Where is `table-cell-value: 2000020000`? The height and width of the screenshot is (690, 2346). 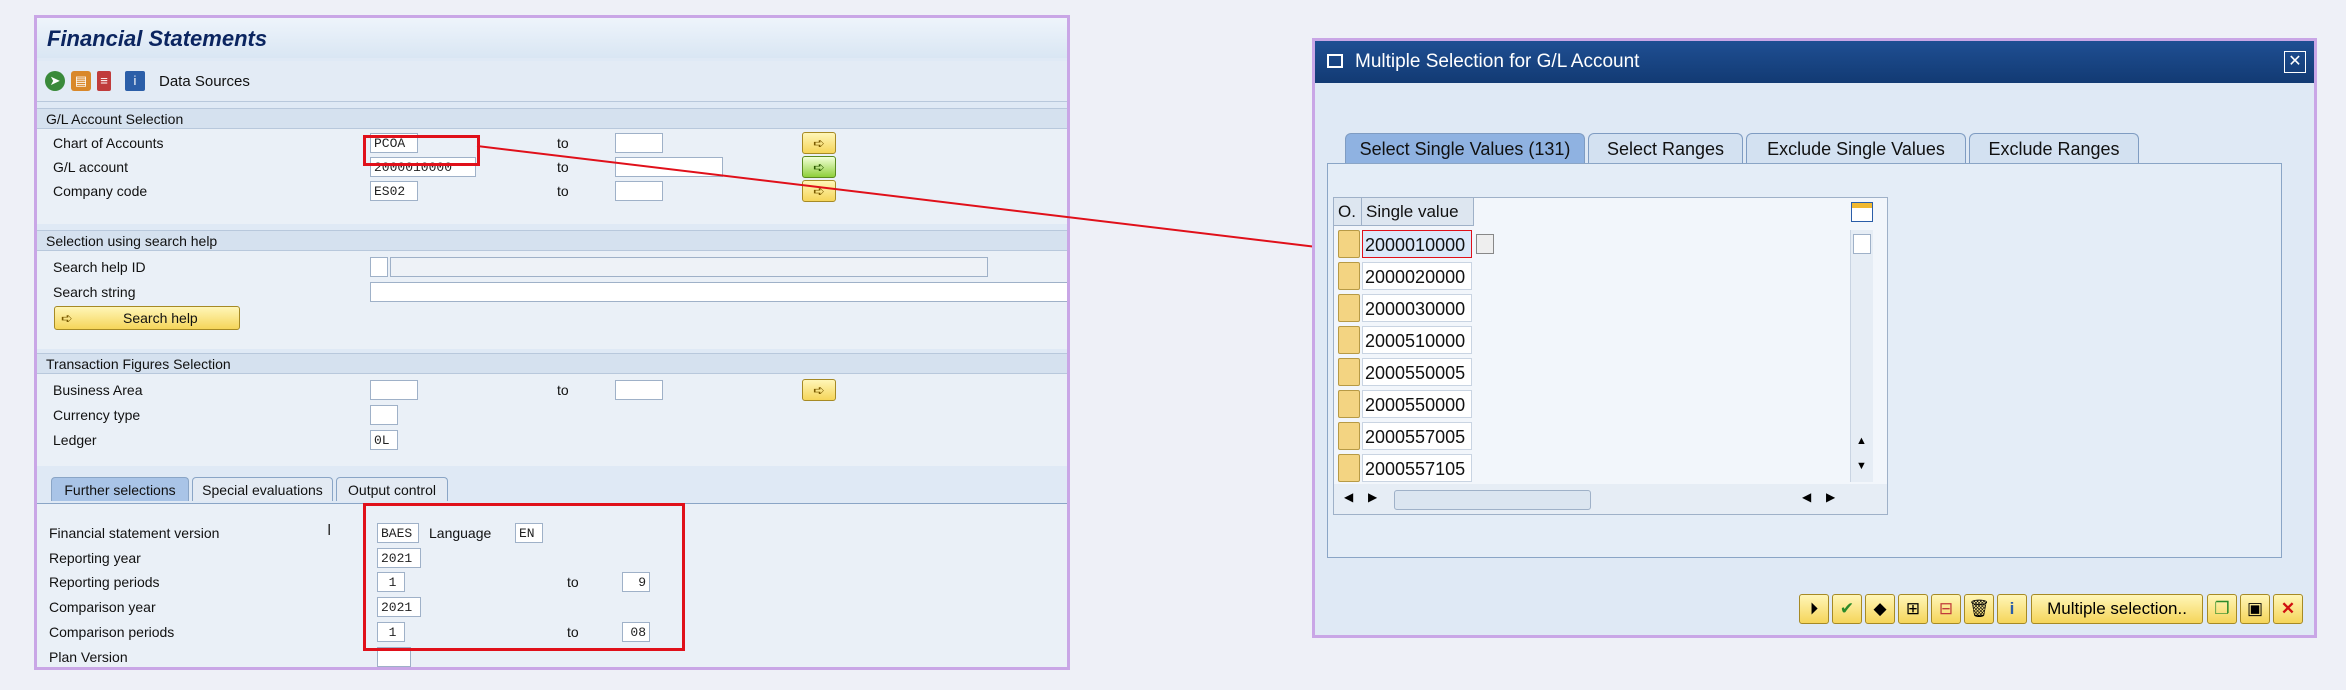 table-cell-value: 2000020000 is located at coordinates (1417, 276).